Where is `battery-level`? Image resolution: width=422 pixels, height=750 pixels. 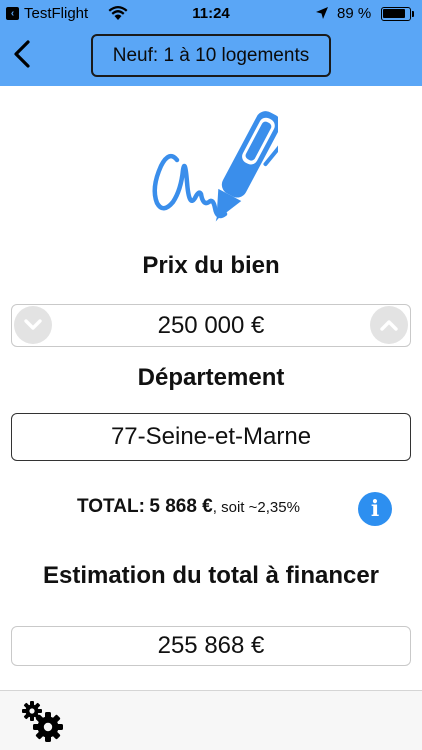 battery-level is located at coordinates (394, 13).